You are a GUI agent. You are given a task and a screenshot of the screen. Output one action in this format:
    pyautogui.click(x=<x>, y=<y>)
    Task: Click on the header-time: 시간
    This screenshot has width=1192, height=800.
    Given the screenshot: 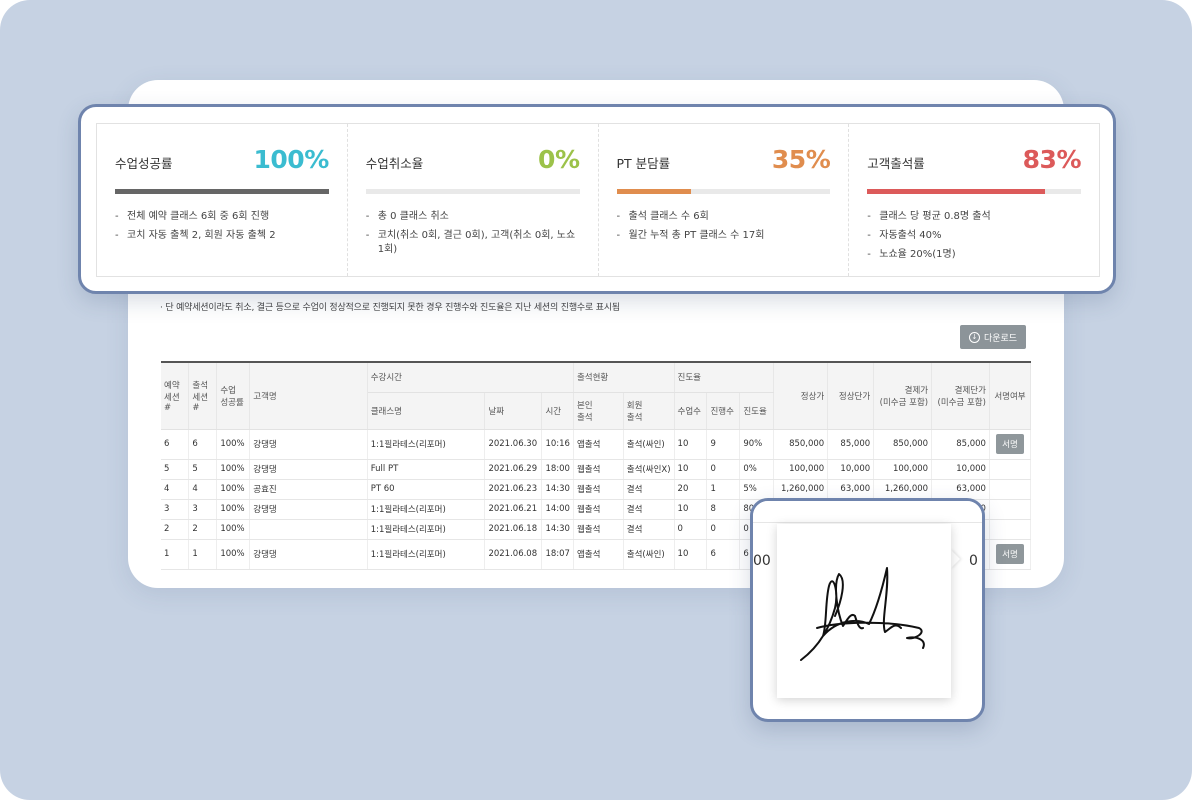 What is the action you would take?
    pyautogui.click(x=557, y=411)
    